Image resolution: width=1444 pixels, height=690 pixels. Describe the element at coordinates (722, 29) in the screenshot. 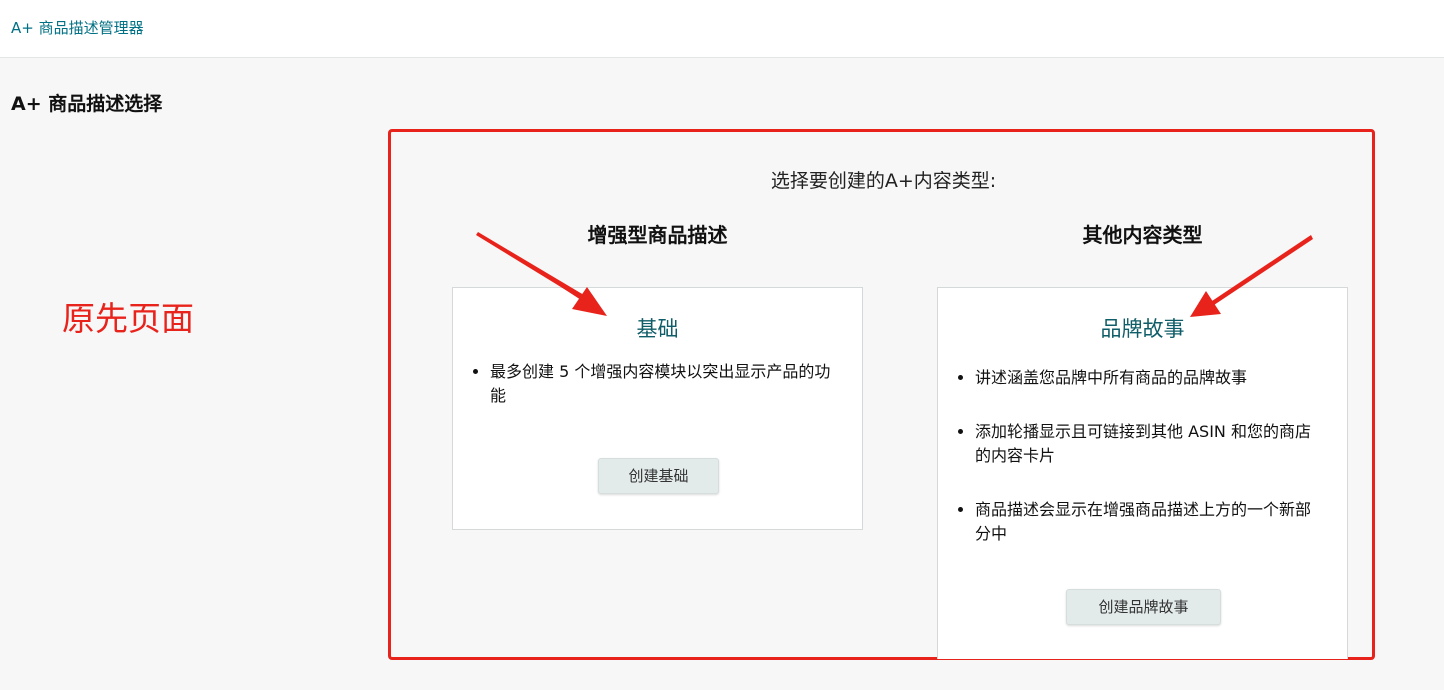

I see `top-bar: A+ 商品描述管理器` at that location.